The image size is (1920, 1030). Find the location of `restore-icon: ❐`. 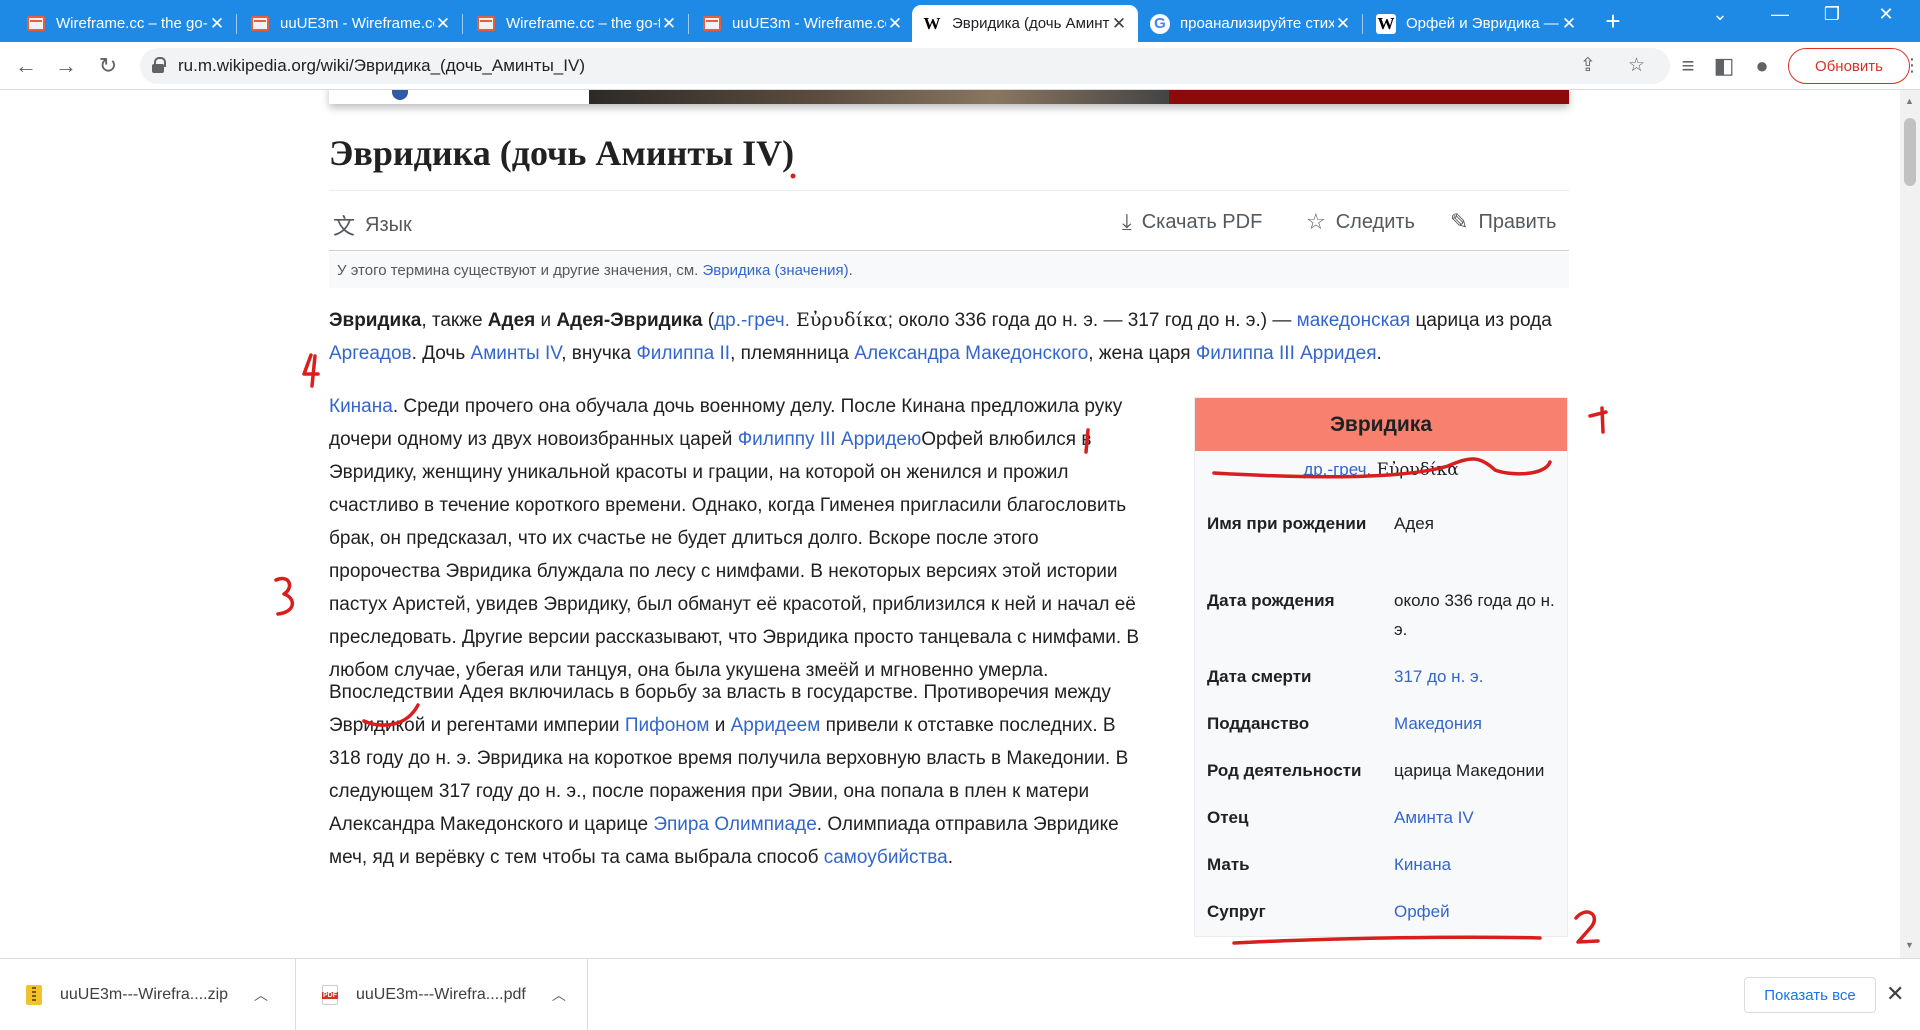

restore-icon: ❐ is located at coordinates (1832, 14).